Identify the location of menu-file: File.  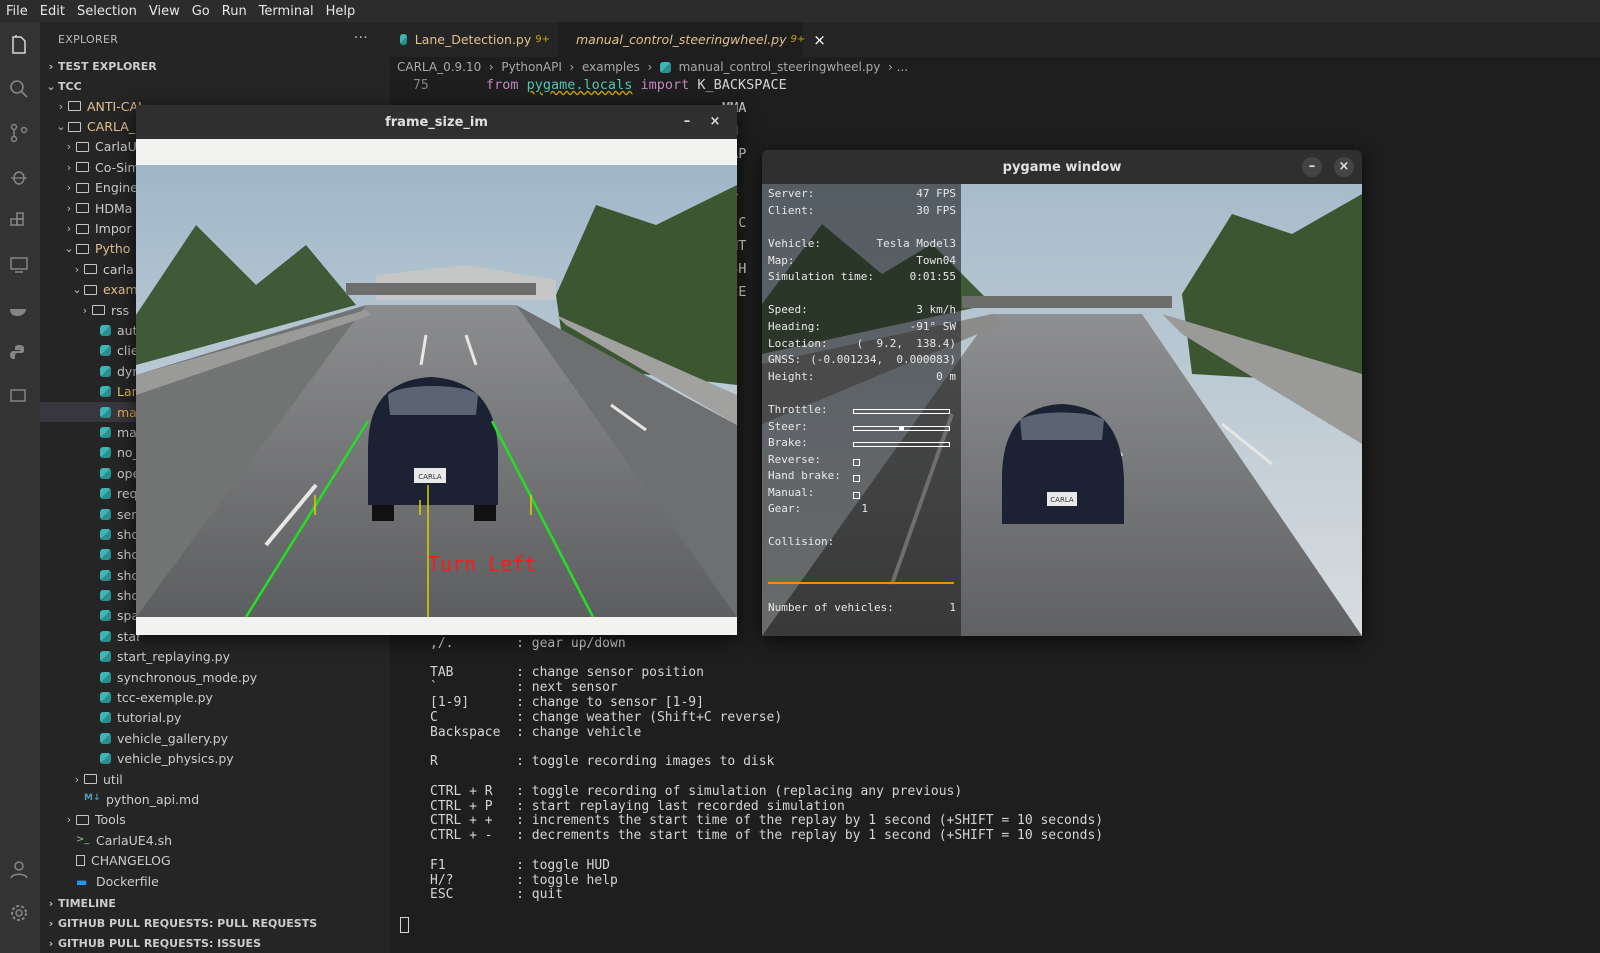
(17, 11).